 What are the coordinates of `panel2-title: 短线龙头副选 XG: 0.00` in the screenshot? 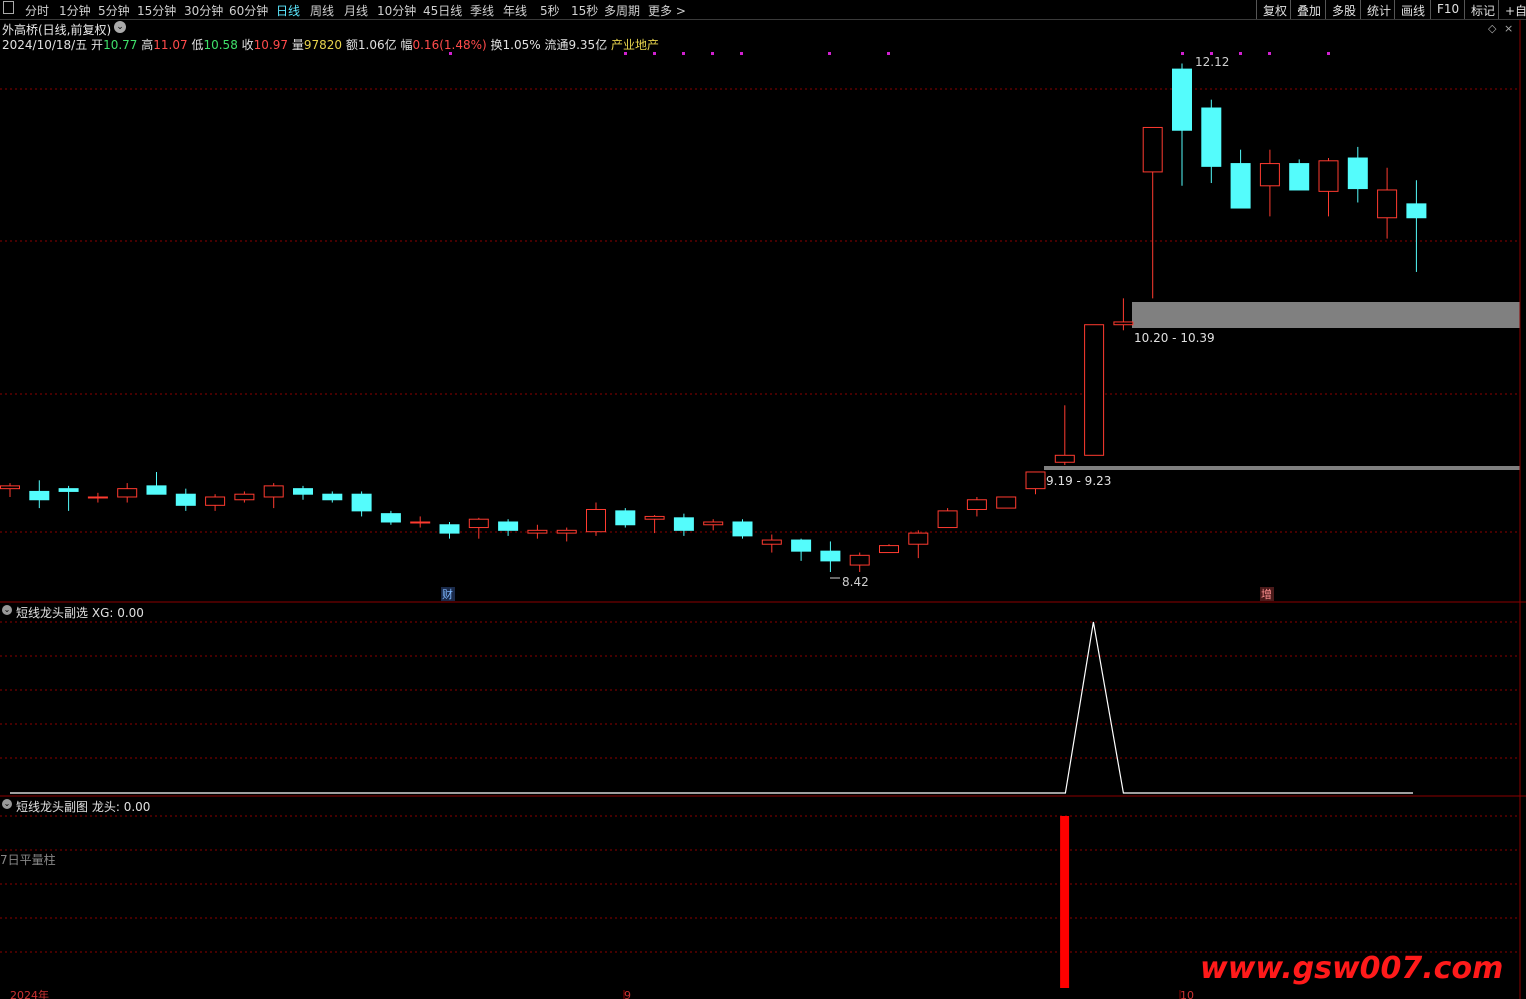 It's located at (80, 612).